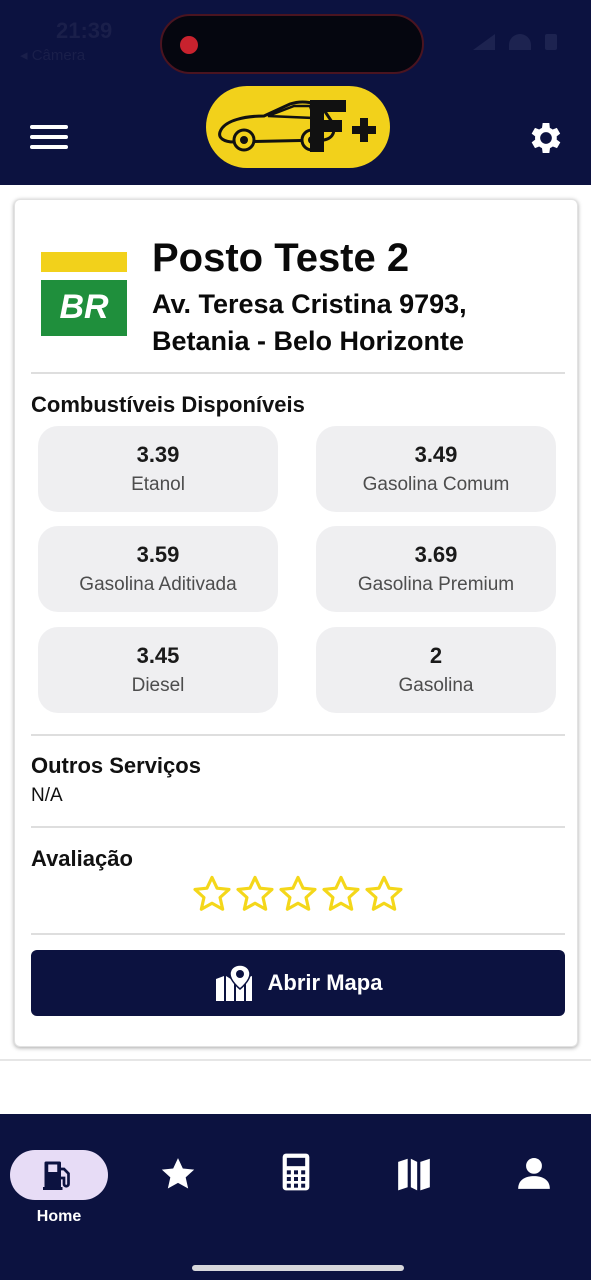 The width and height of the screenshot is (591, 1280). What do you see at coordinates (298, 1268) in the screenshot?
I see `home-indicator` at bounding box center [298, 1268].